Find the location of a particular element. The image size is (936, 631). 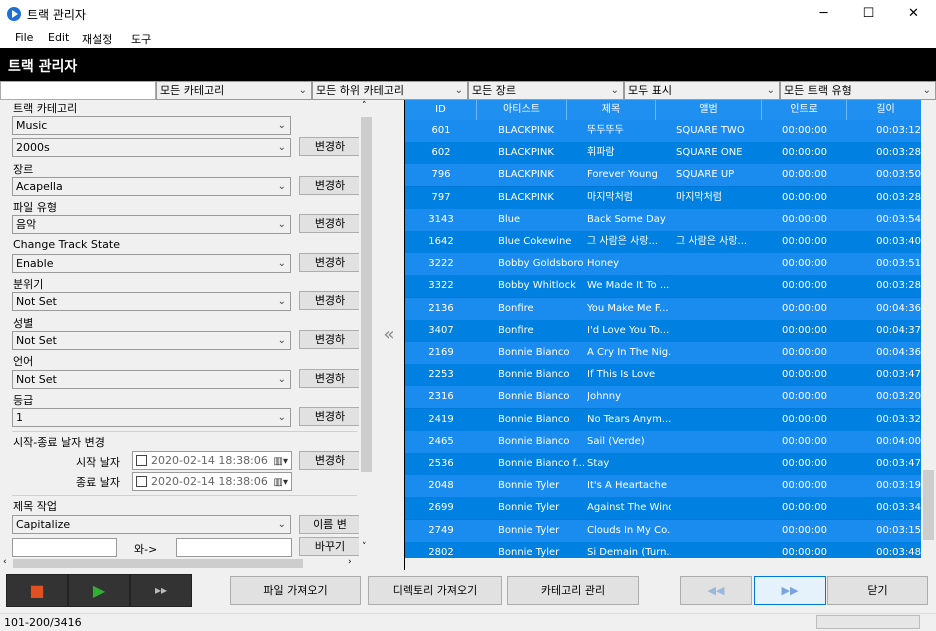

manage-category-button: 카테고리 관리 is located at coordinates (573, 590).